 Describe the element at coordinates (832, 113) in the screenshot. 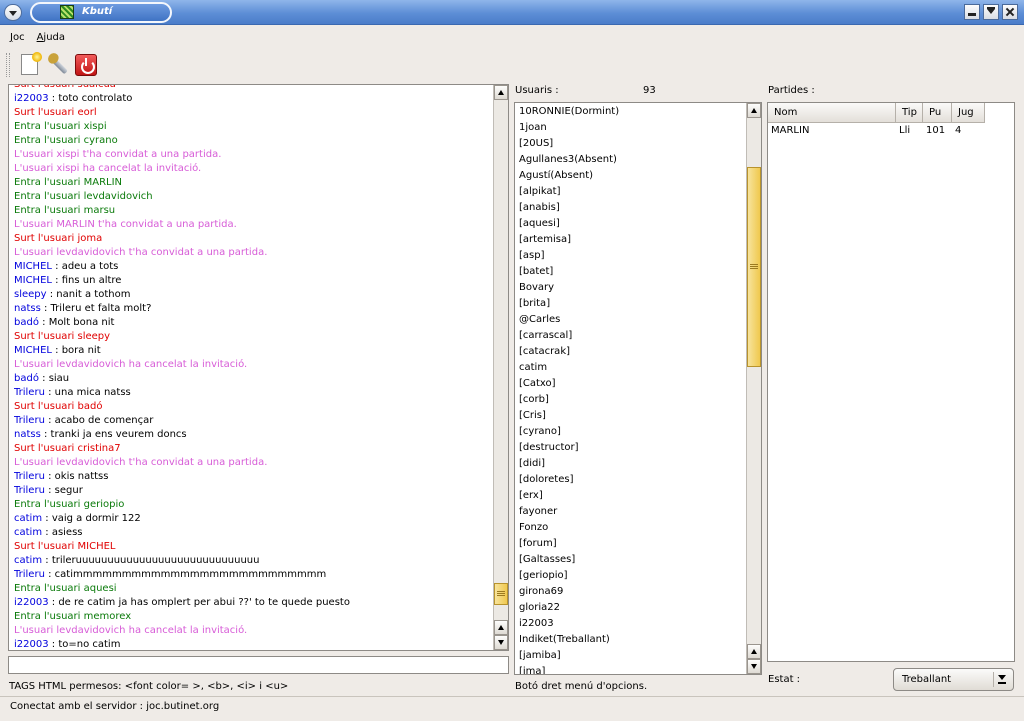

I see `games-col-nom: Nom` at that location.